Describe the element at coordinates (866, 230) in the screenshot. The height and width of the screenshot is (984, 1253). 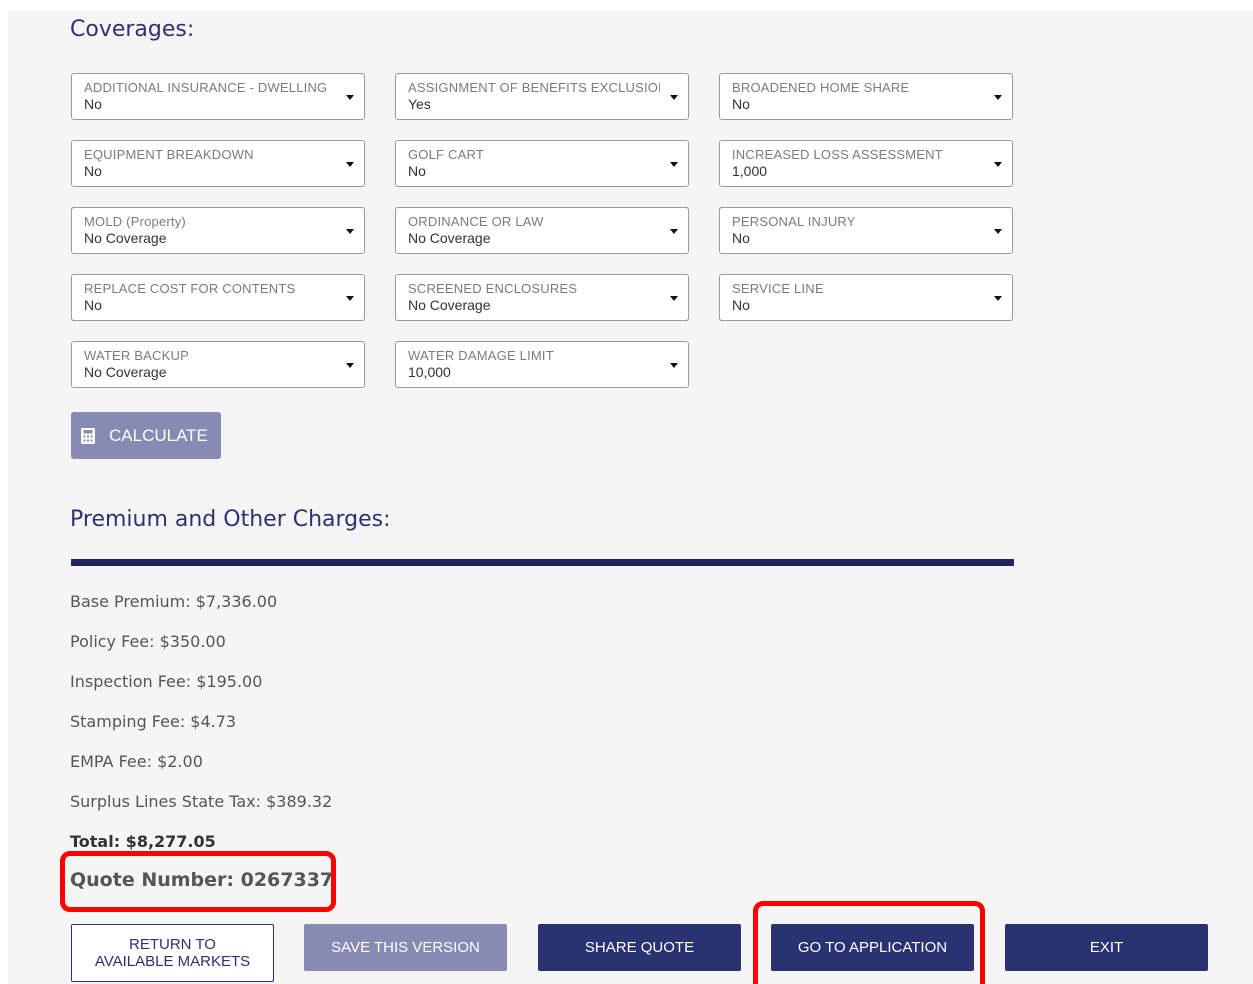
I see `select-personal-injury: PERSONAL INJURY No` at that location.